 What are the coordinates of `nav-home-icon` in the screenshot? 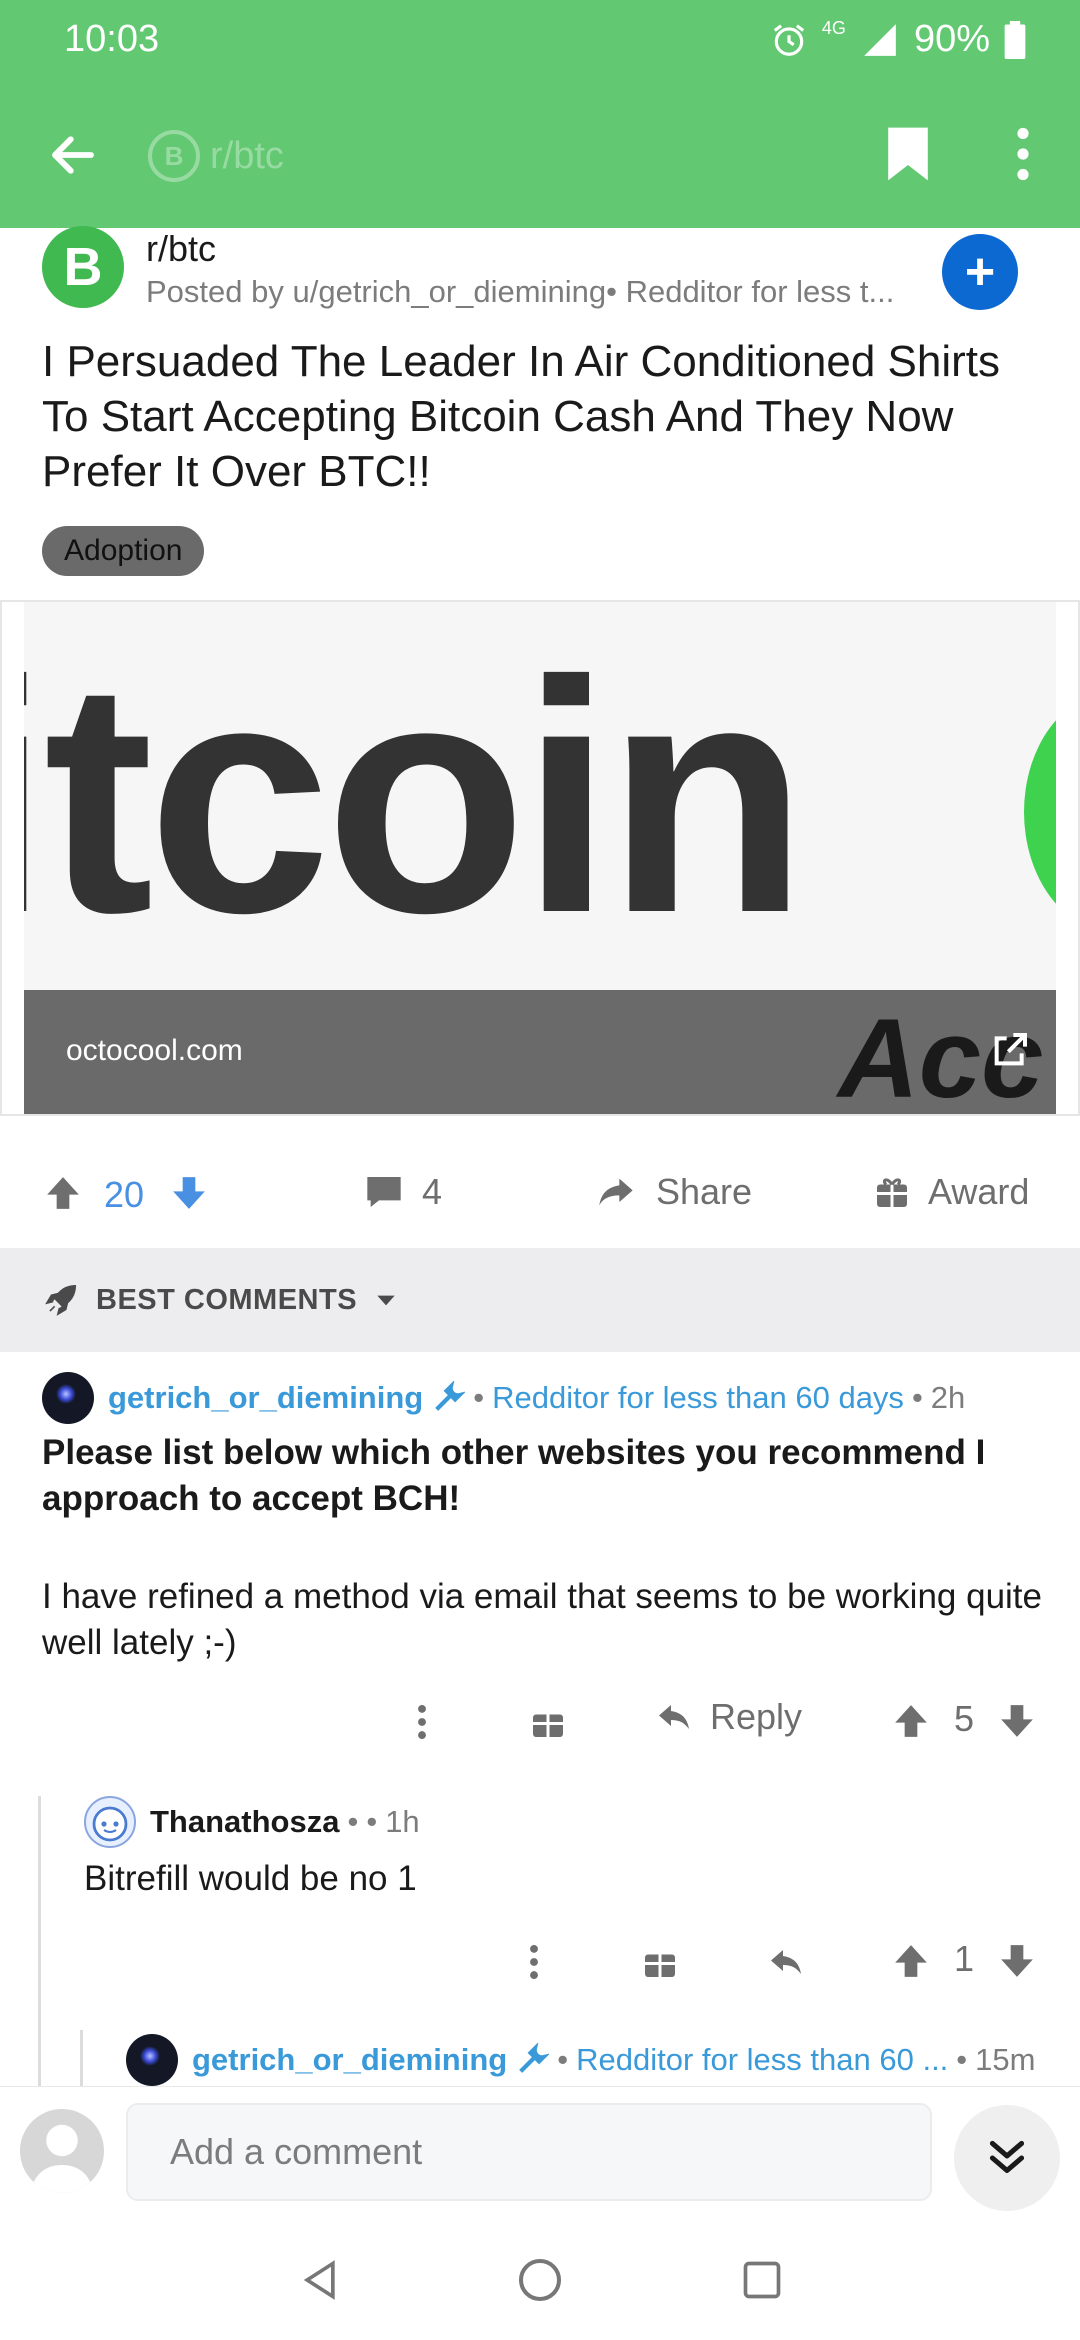 It's located at (540, 2280).